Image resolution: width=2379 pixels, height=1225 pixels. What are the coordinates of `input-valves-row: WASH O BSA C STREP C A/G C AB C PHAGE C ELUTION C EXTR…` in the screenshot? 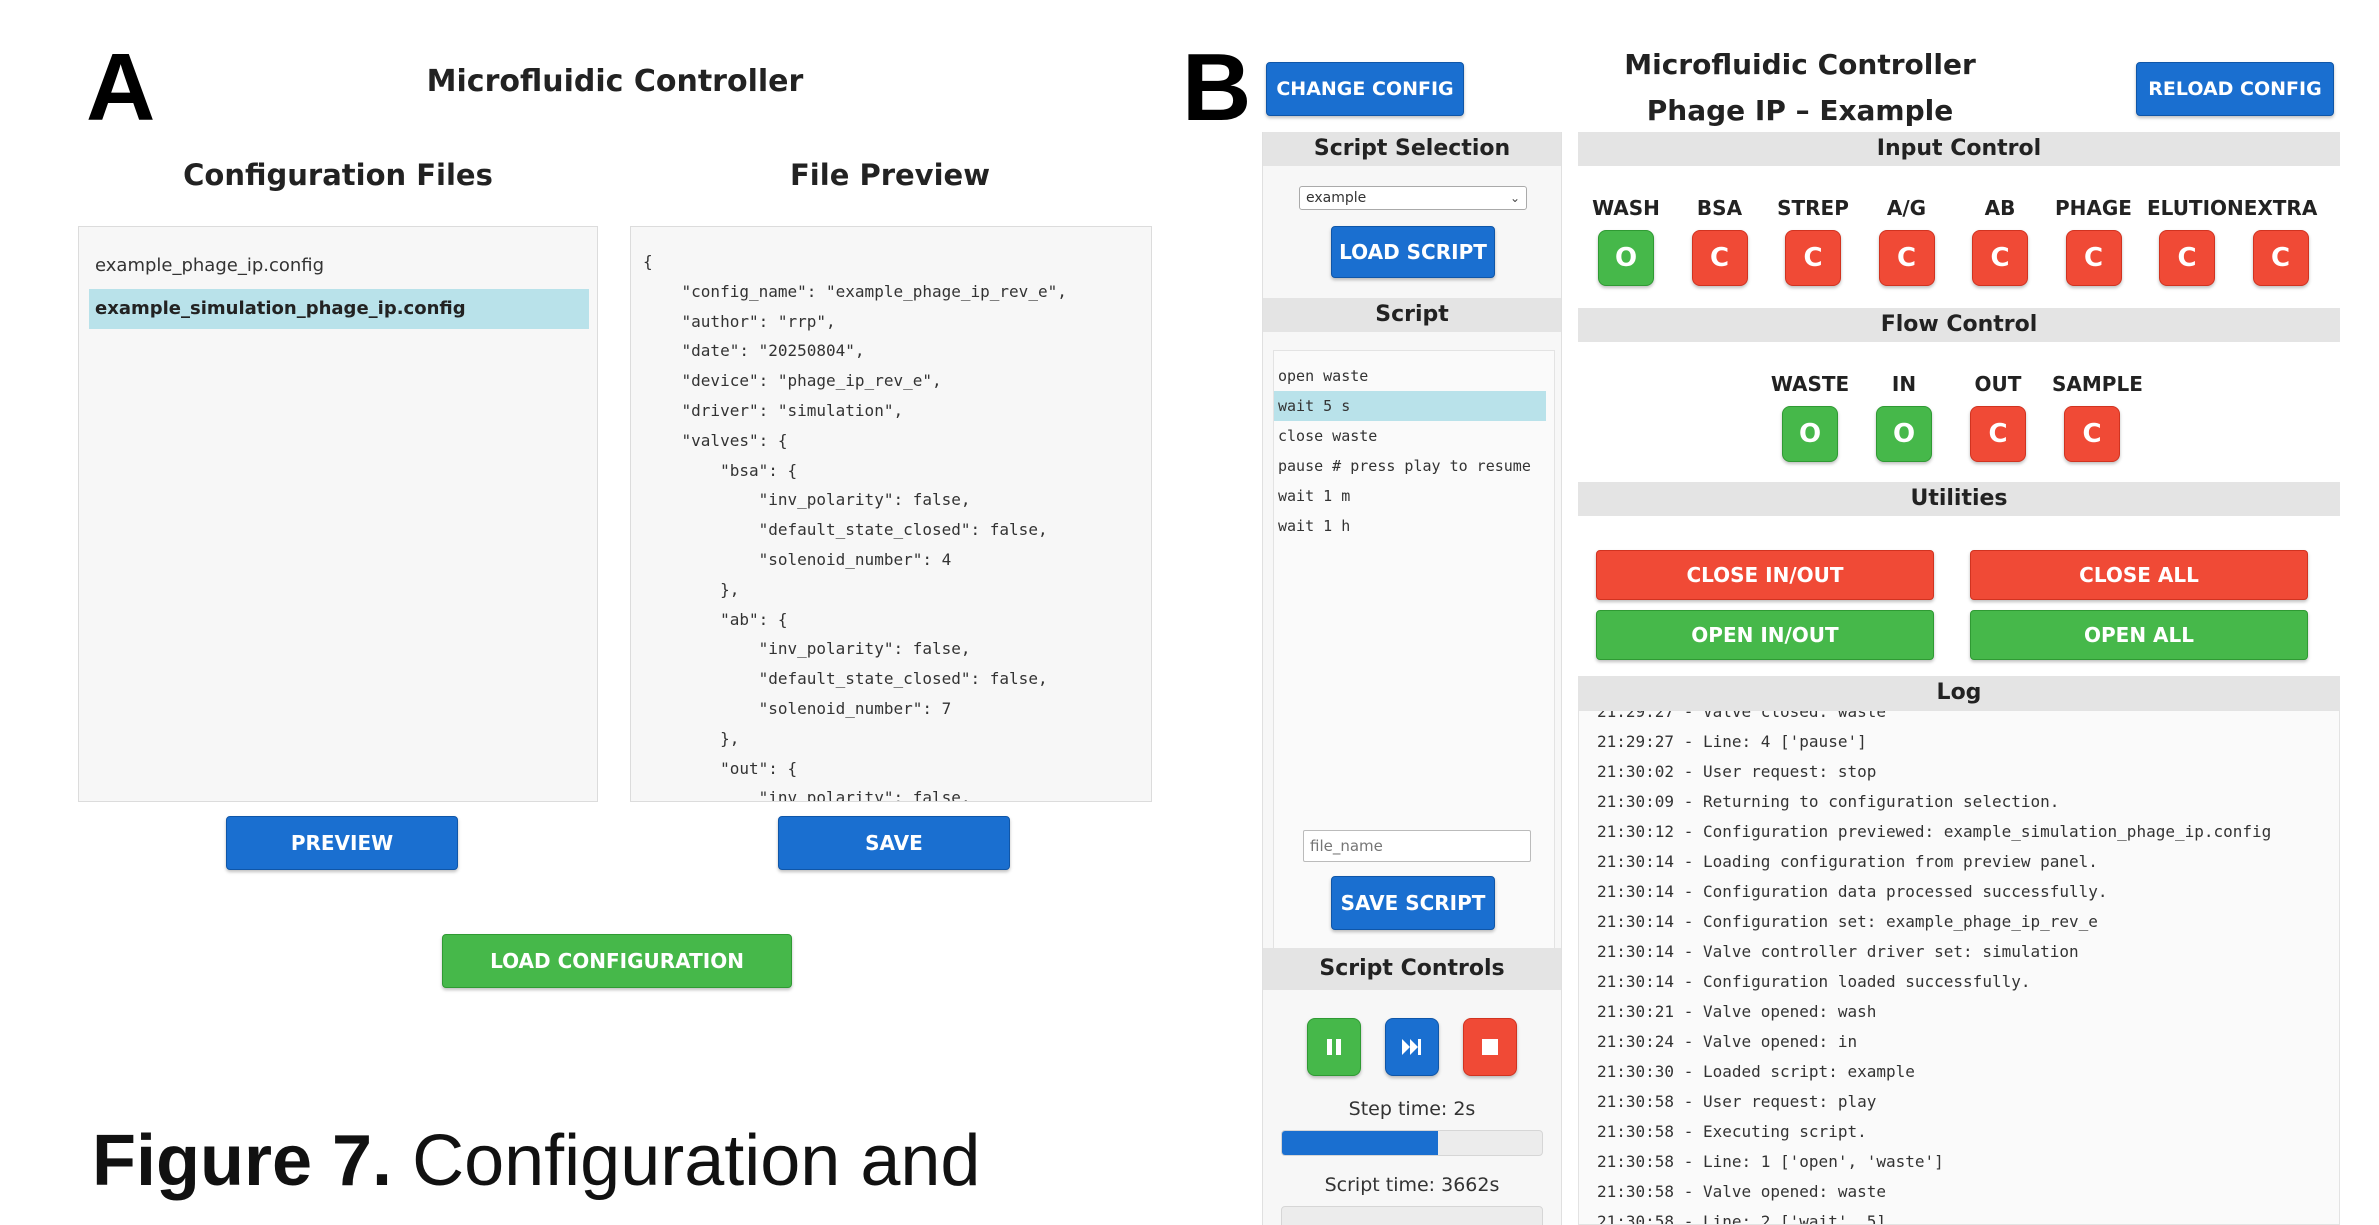 It's located at (1959, 251).